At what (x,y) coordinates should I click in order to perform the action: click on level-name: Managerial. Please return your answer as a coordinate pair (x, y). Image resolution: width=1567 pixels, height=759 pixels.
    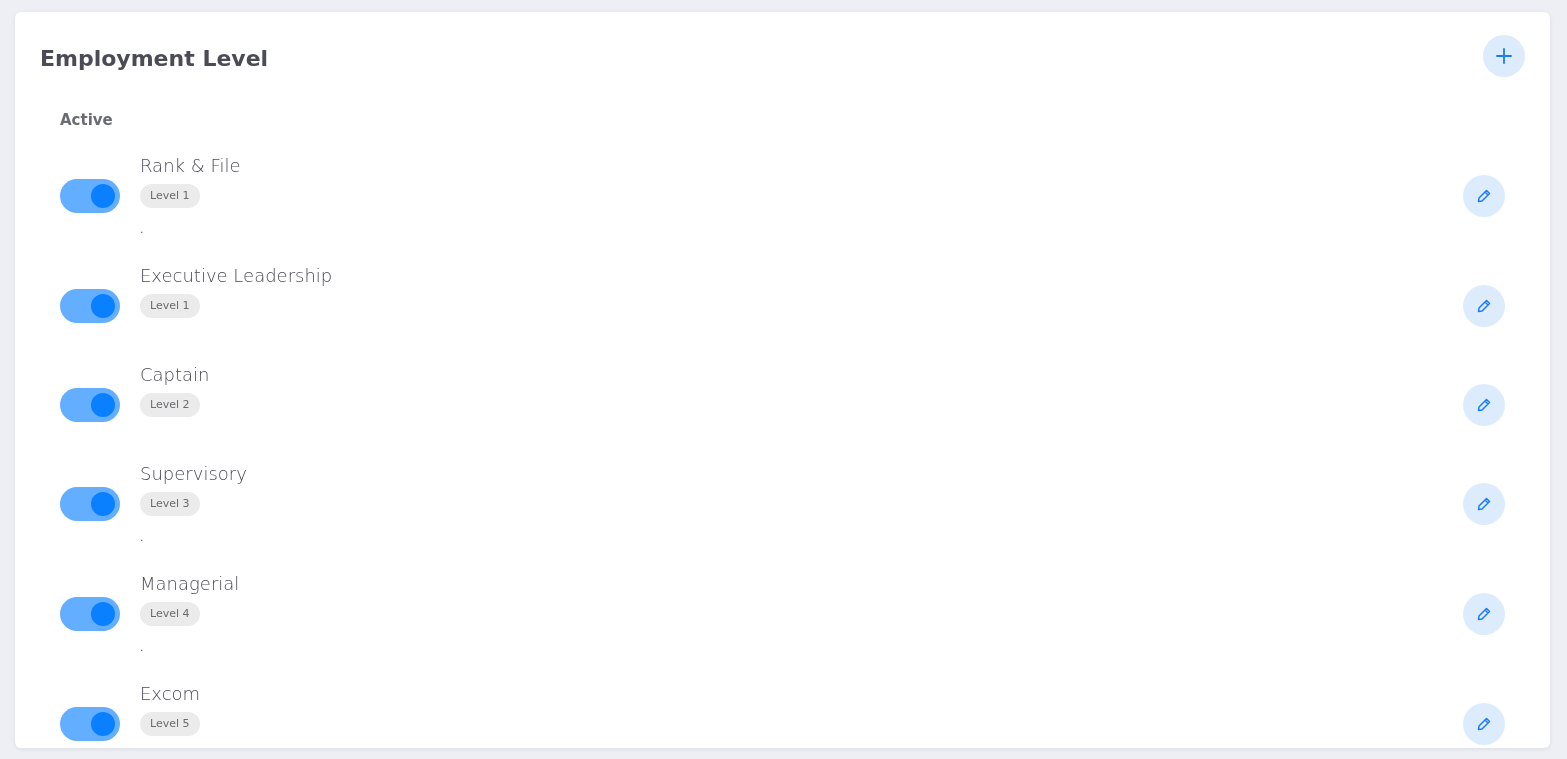
    Looking at the image, I should click on (190, 584).